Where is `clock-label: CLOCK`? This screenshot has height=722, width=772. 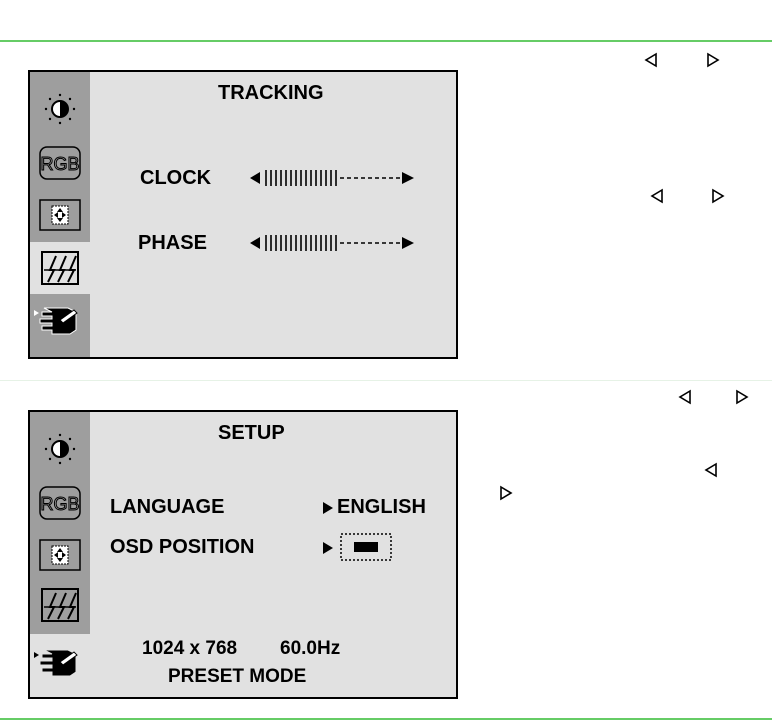 clock-label: CLOCK is located at coordinates (176, 178).